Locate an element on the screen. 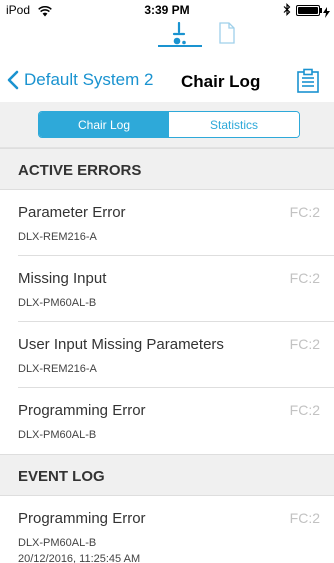  tab-chair-log: Chair Log is located at coordinates (104, 124).